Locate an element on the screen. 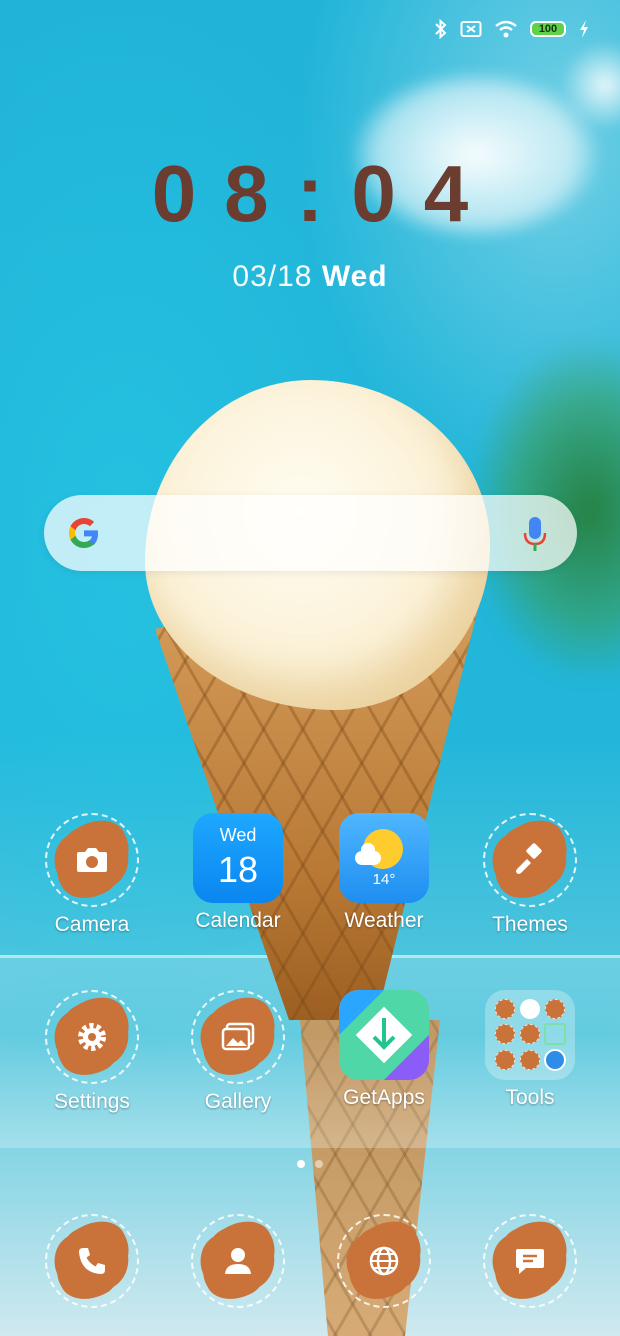  weather-icon: 14° is located at coordinates (384, 858).